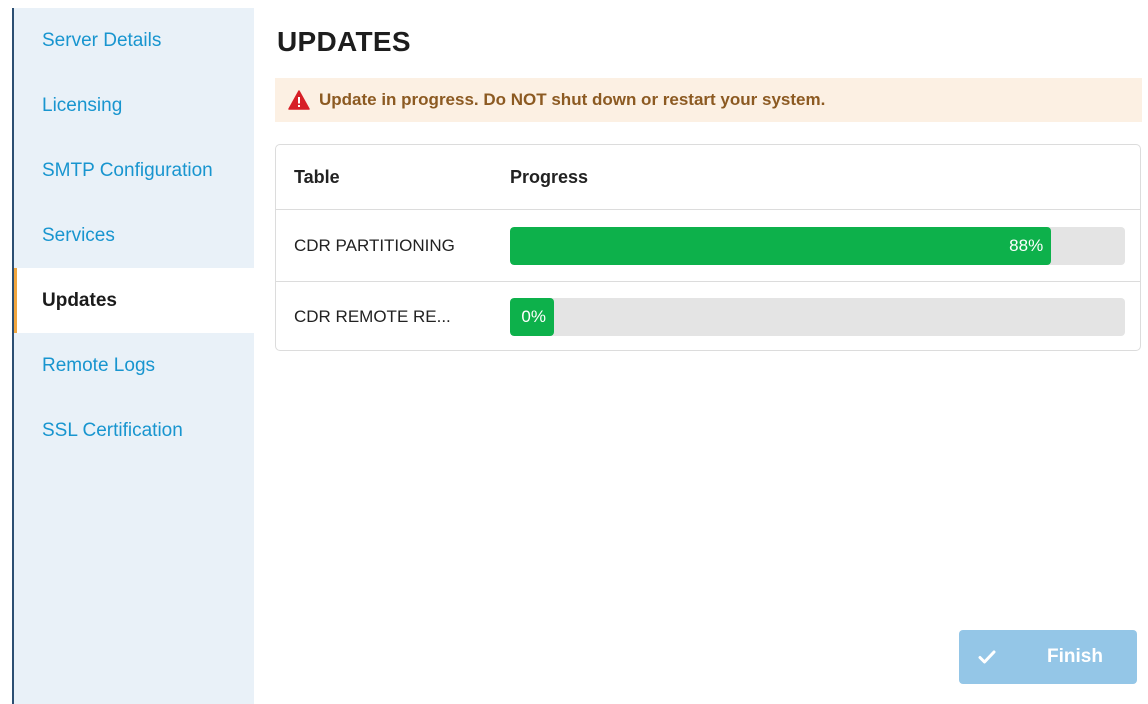 This screenshot has height=704, width=1148. What do you see at coordinates (299, 100) in the screenshot?
I see `warning-triangle-icon` at bounding box center [299, 100].